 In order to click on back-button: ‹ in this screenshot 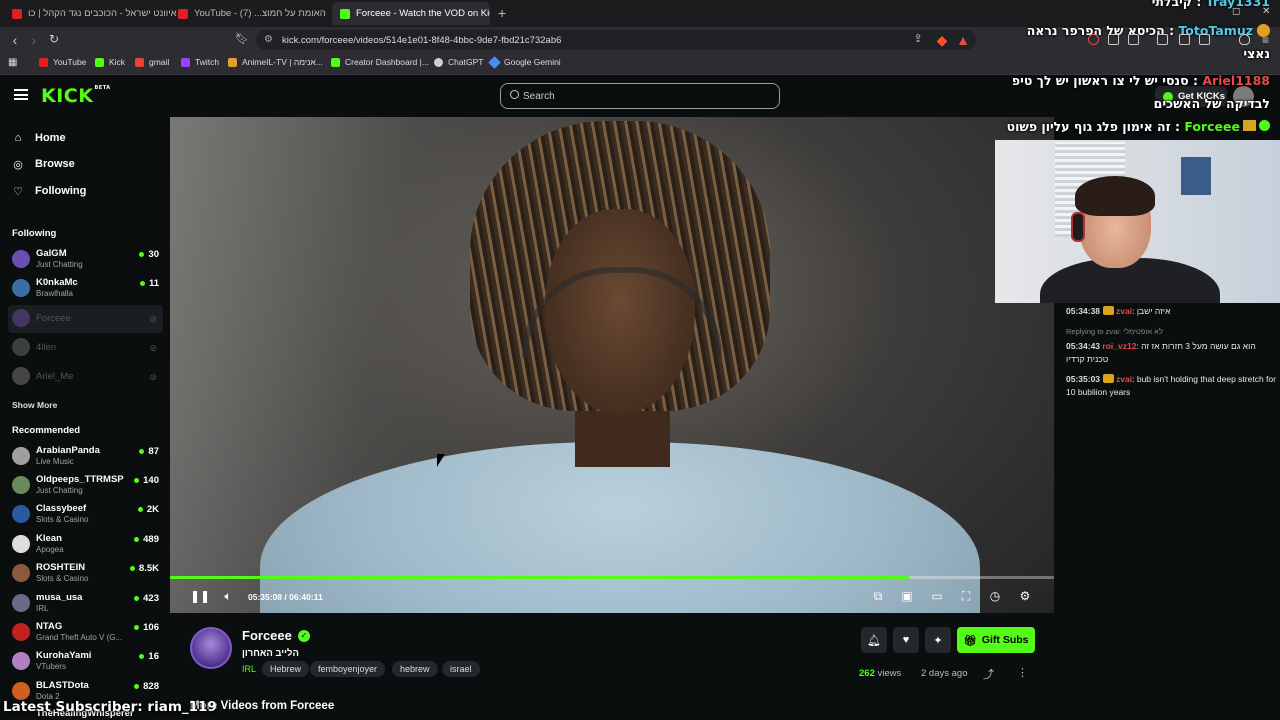, I will do `click(15, 40)`.